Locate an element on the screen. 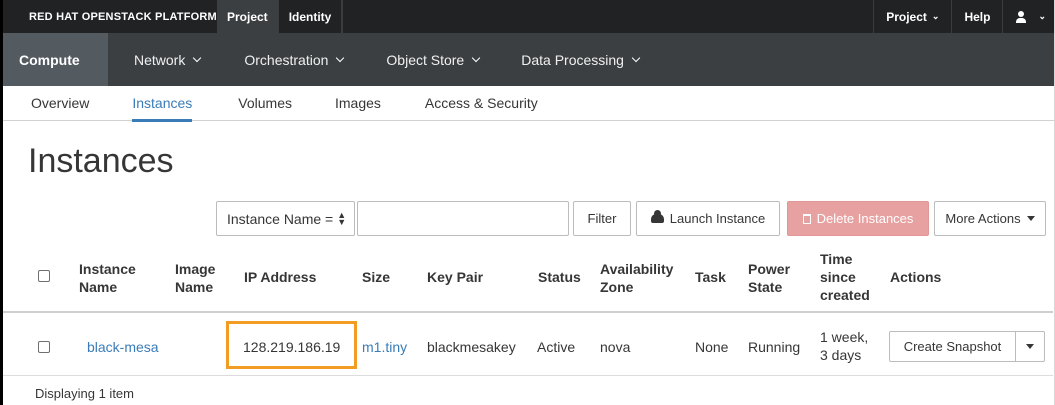 Image resolution: width=1055 pixels, height=405 pixels. column-header-image-name: Image Name is located at coordinates (195, 278).